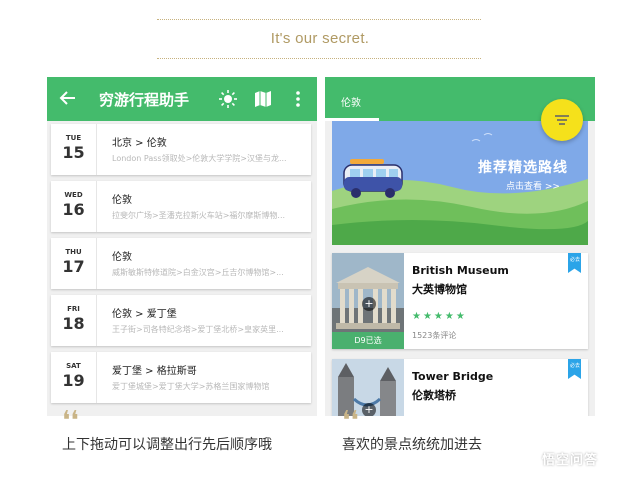 The width and height of the screenshot is (640, 480). Describe the element at coordinates (368, 340) in the screenshot. I see `selected-badge: D9已选` at that location.